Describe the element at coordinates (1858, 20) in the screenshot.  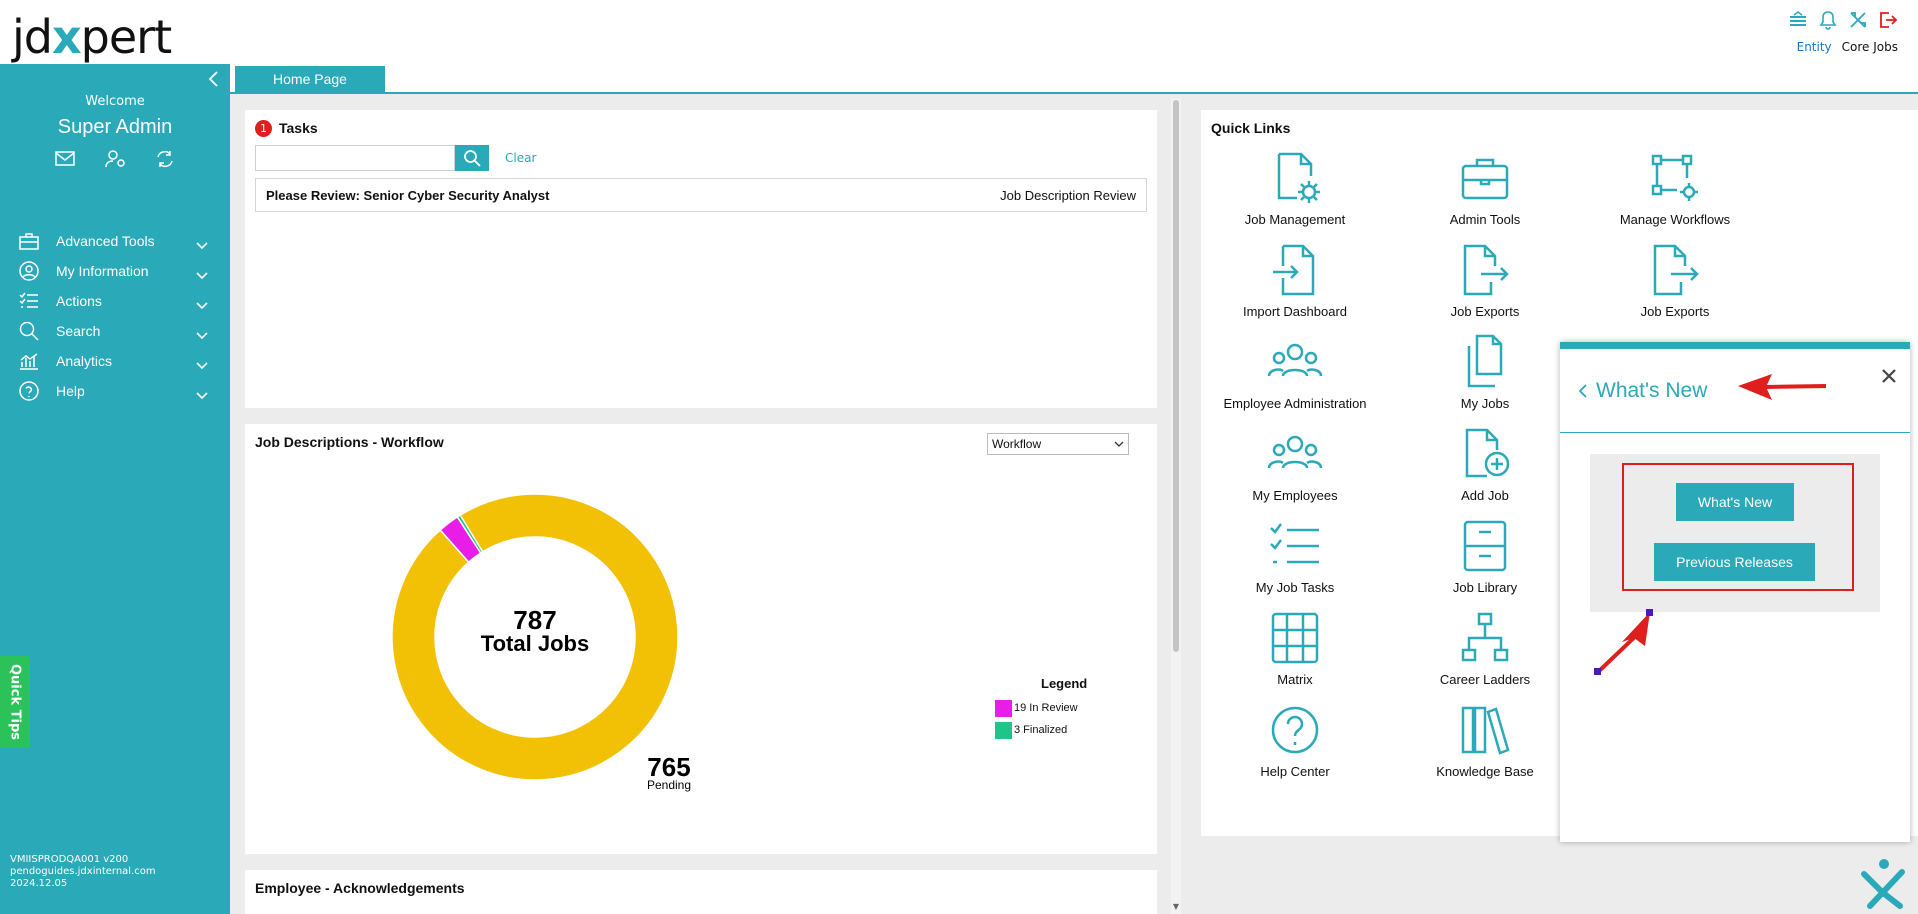
I see `tools-icon` at that location.